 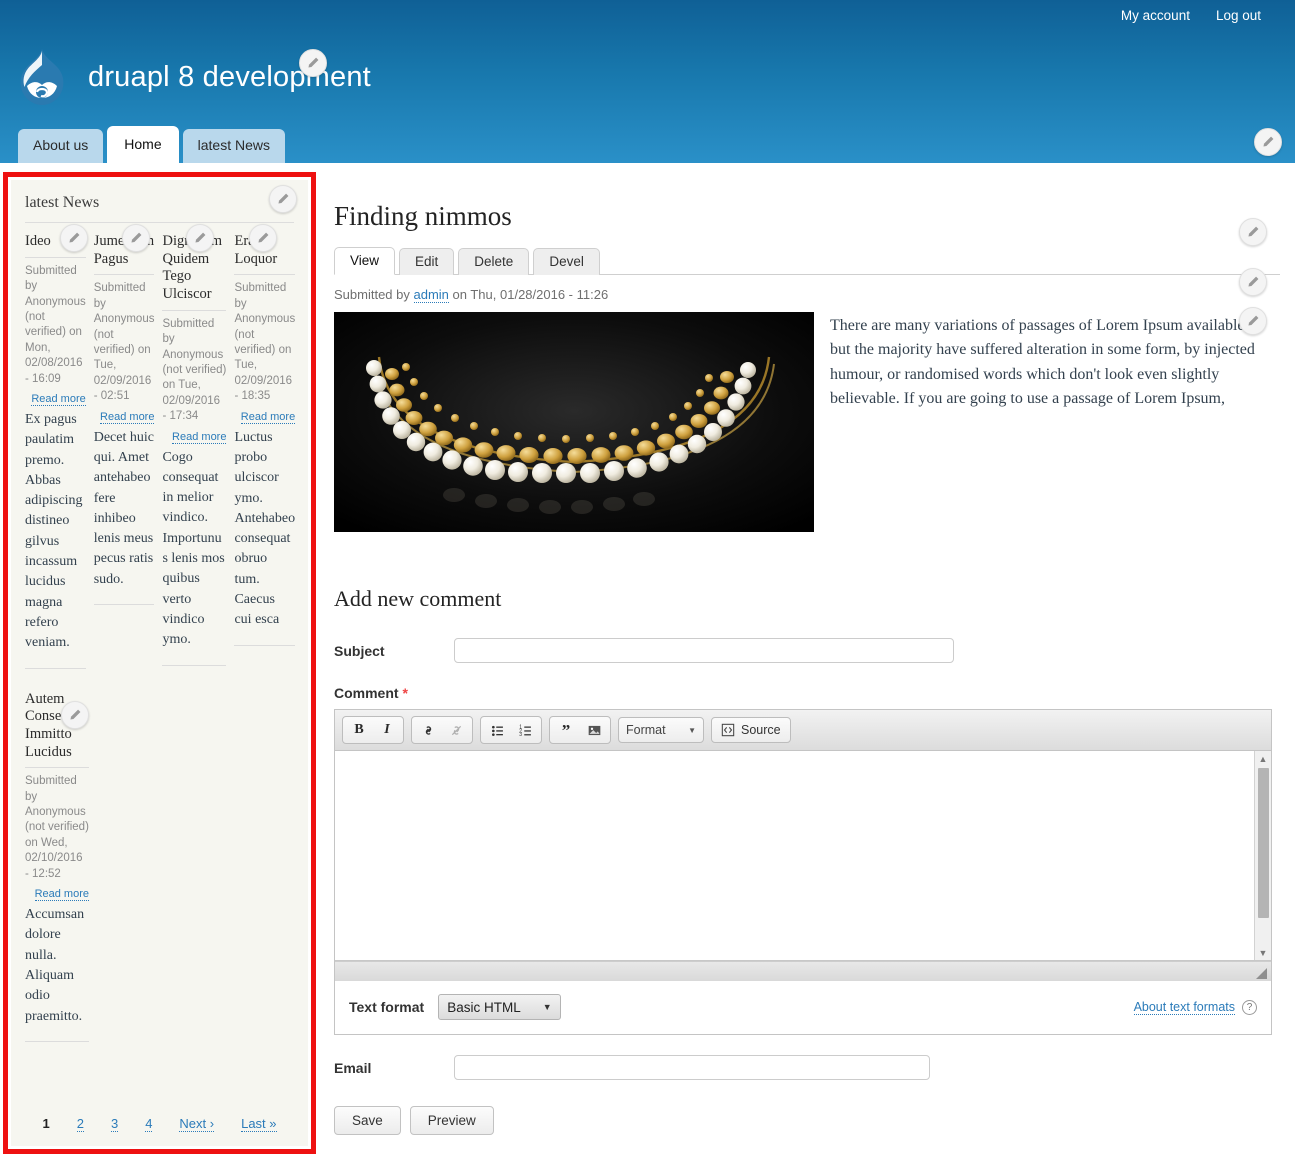 What do you see at coordinates (80, 1124) in the screenshot?
I see `pager-item-2: 2` at bounding box center [80, 1124].